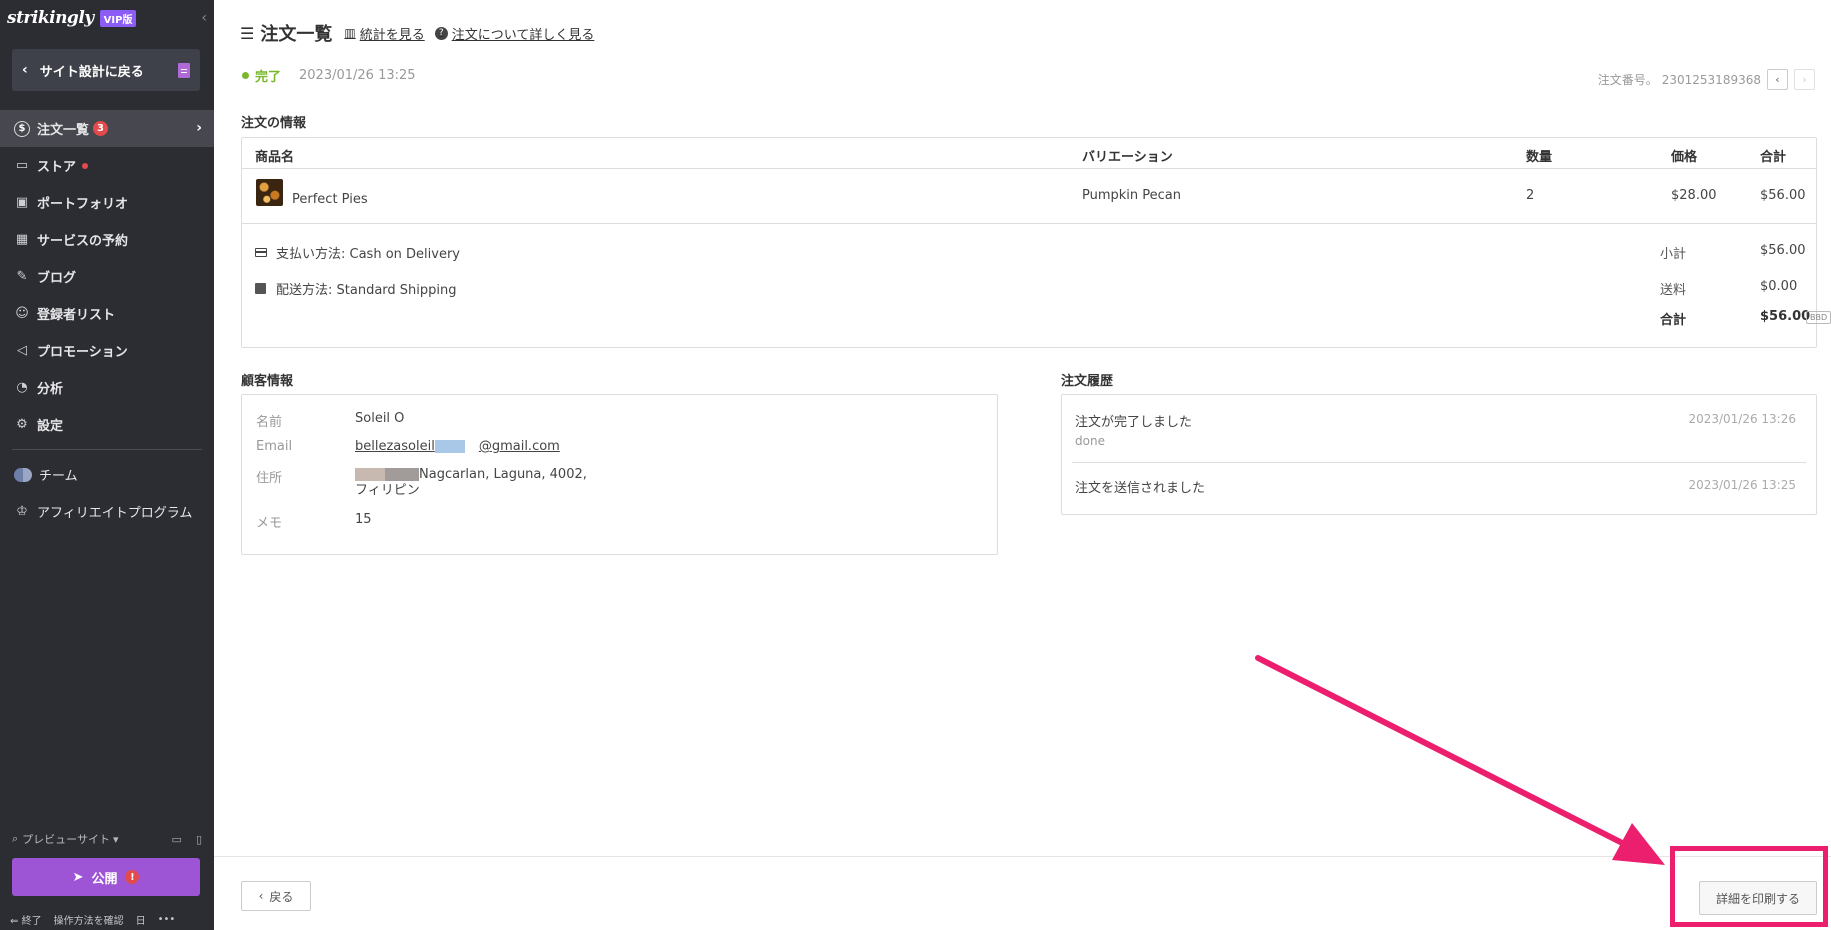 This screenshot has width=1831, height=930. What do you see at coordinates (329, 75) in the screenshot?
I see `order-status-row: 完了 2023/01/26 13:25` at bounding box center [329, 75].